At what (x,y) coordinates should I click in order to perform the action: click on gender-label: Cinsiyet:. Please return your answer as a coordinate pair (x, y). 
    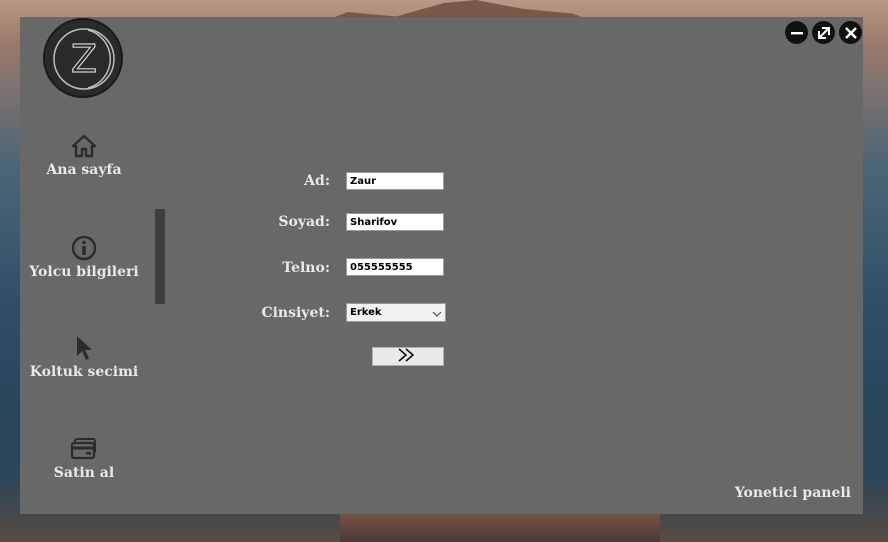
    Looking at the image, I should click on (295, 313).